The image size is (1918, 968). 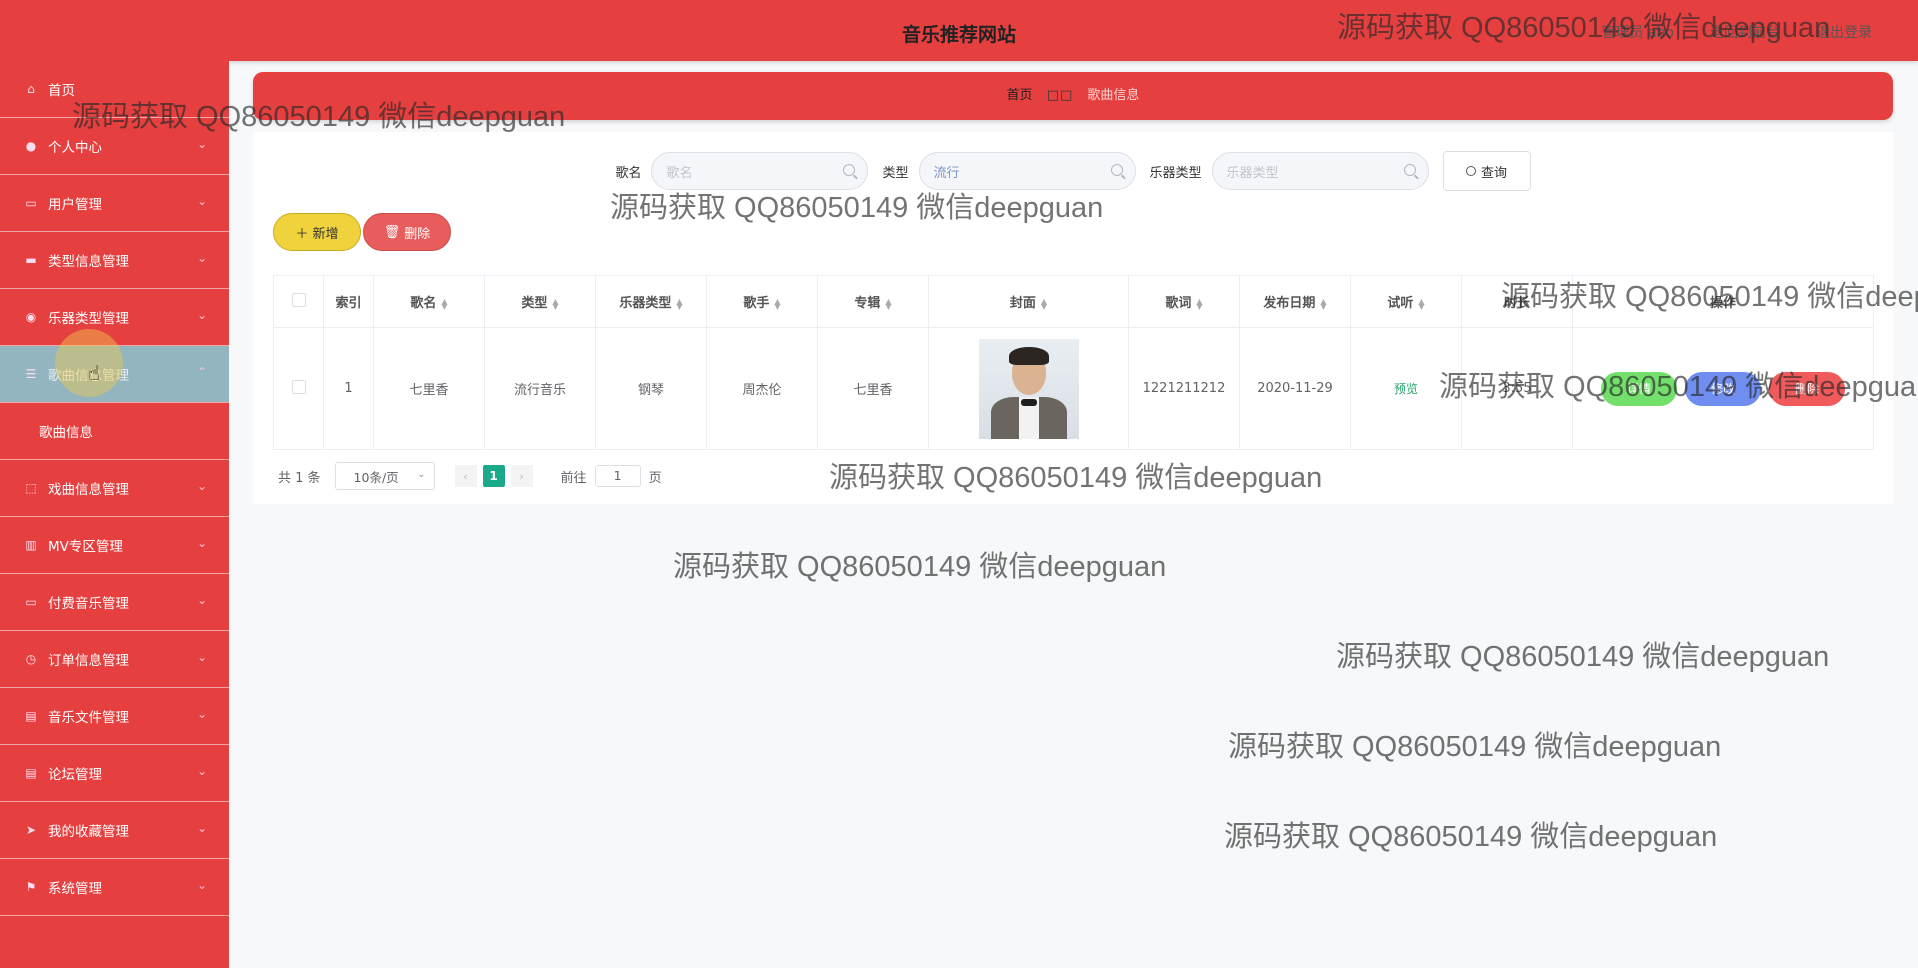 I want to click on type-value: 流行, so click(x=946, y=173).